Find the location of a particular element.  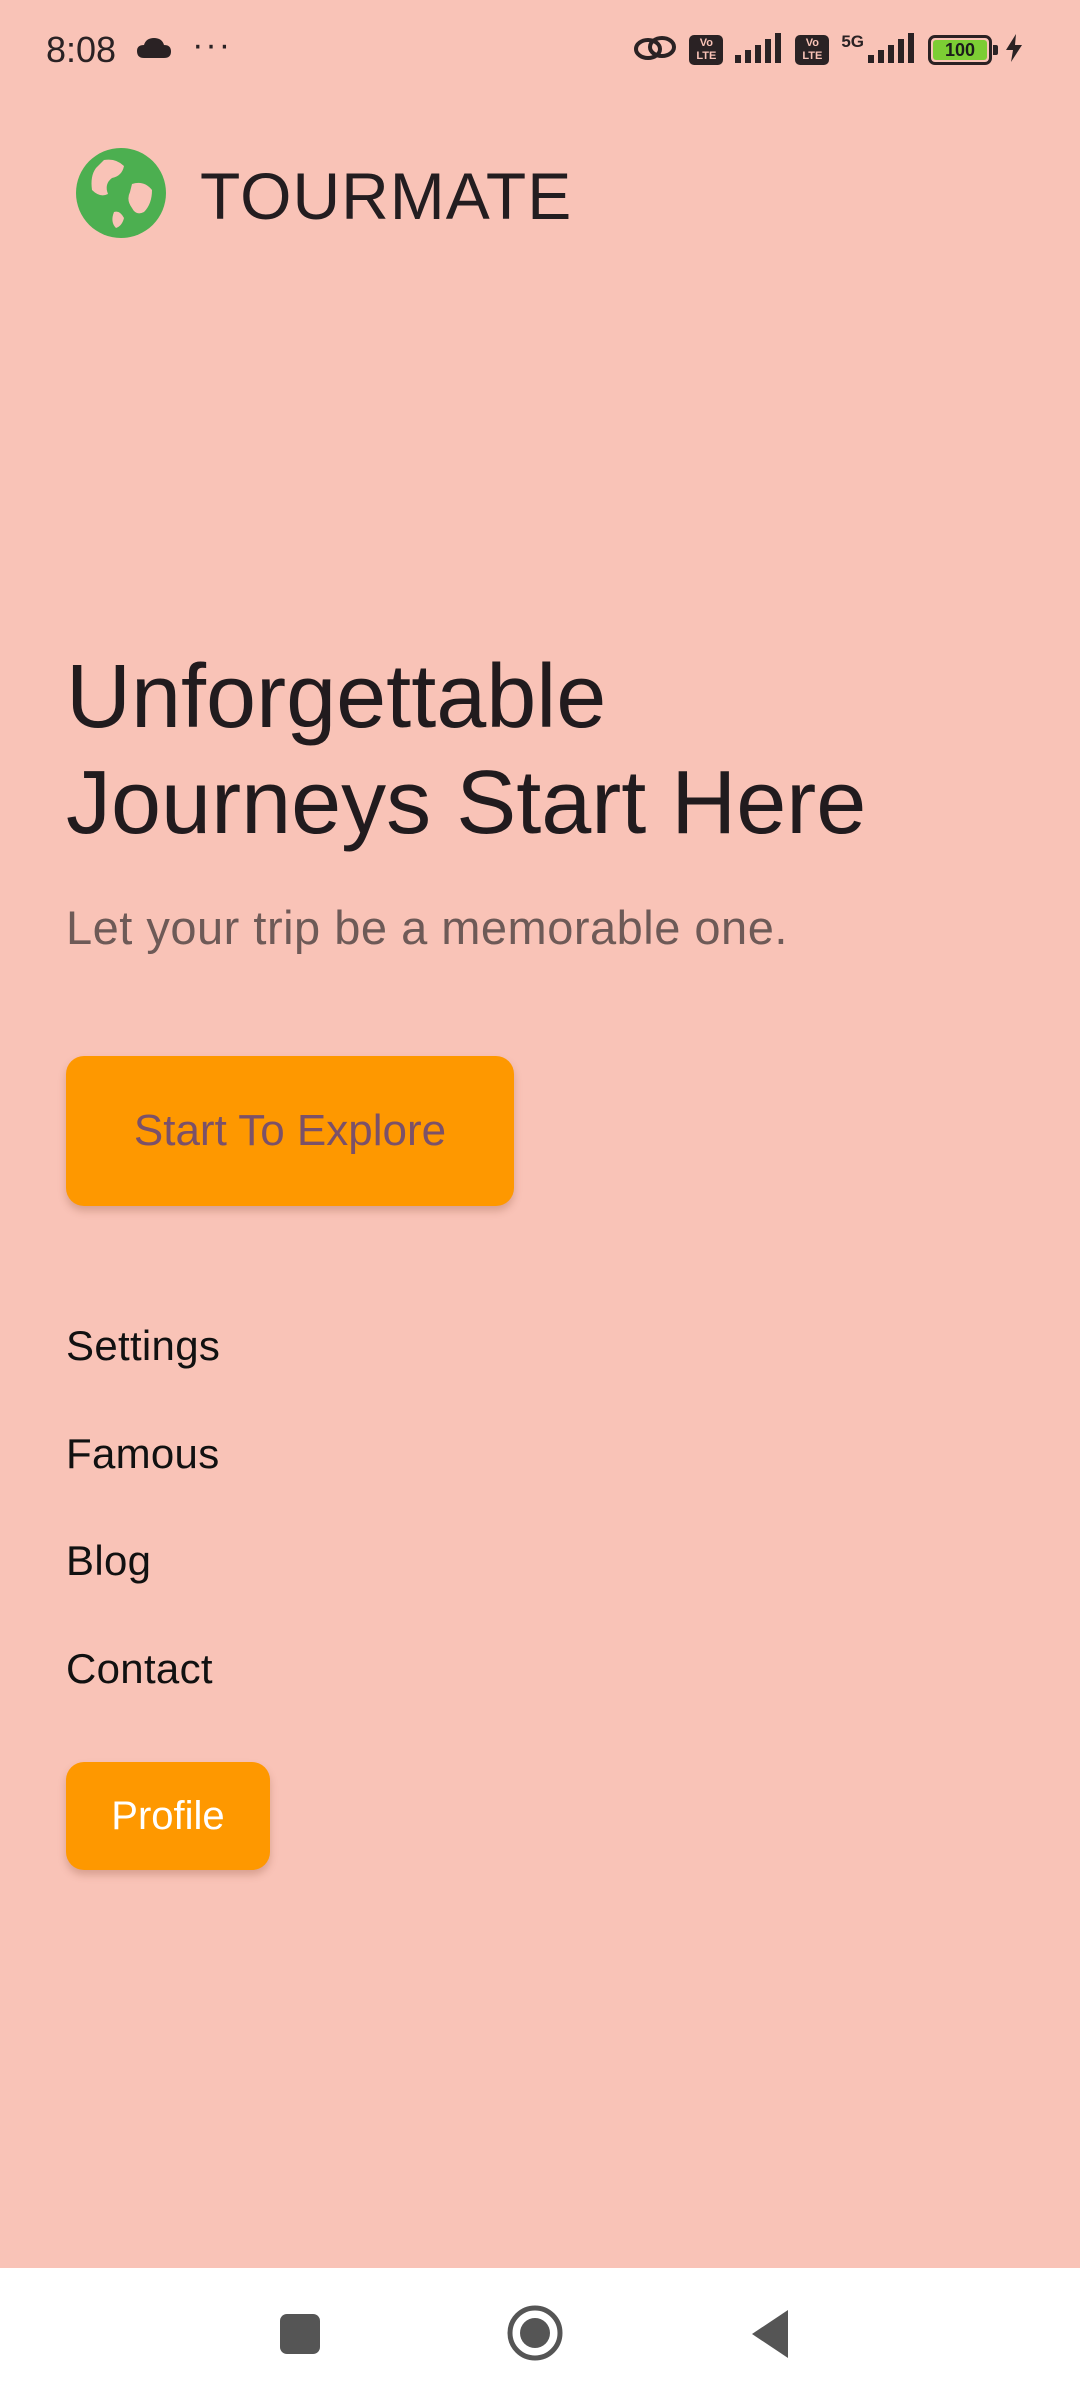

menu-item-blog: Blog is located at coordinates (108, 1561).